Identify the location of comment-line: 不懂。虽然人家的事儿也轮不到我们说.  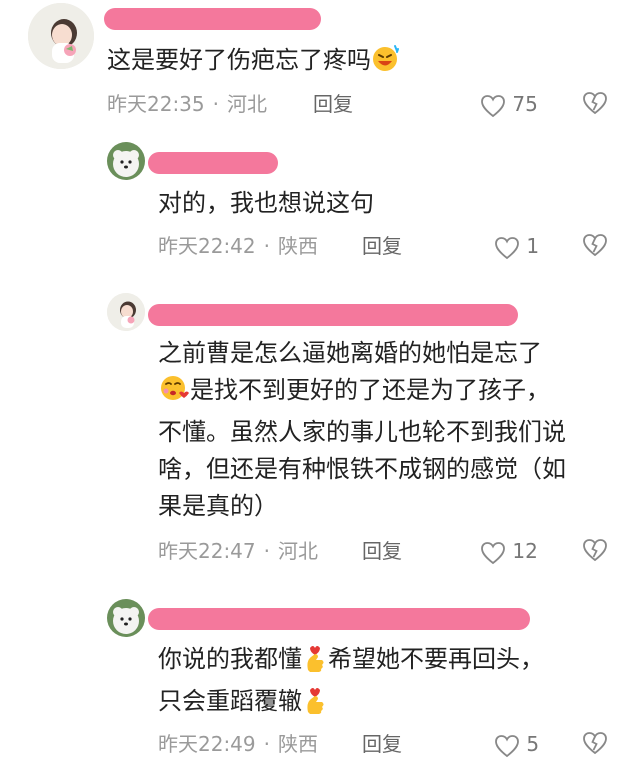
(362, 432).